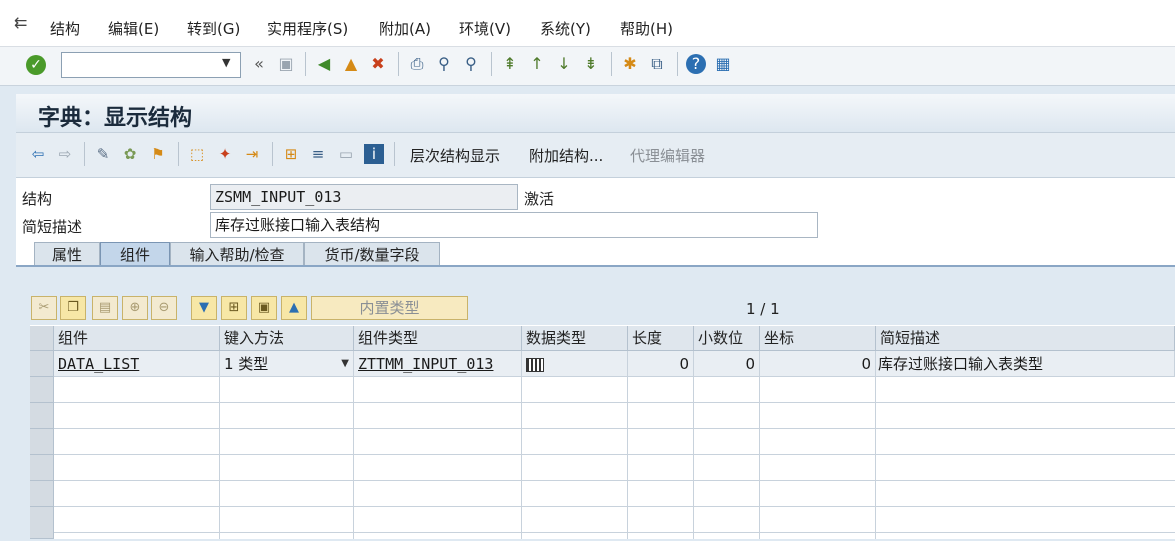 The image size is (1175, 541). Describe the element at coordinates (133, 28) in the screenshot. I see `menu-edit: 编辑(E)` at that location.